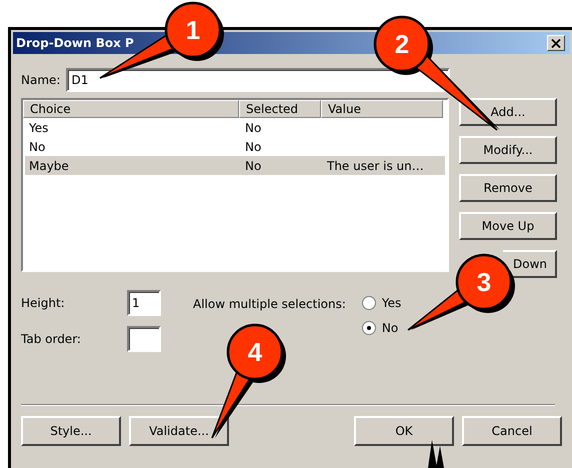  What do you see at coordinates (508, 188) in the screenshot?
I see `side-button: Remove` at bounding box center [508, 188].